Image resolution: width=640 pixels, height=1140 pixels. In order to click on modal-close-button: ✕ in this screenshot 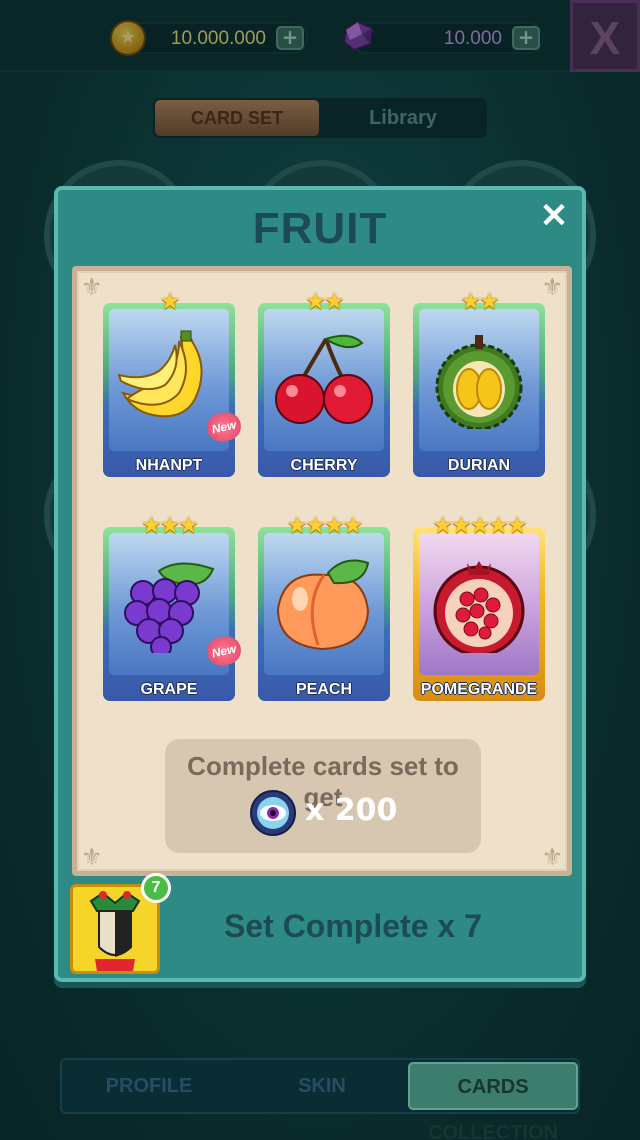, I will do `click(554, 216)`.